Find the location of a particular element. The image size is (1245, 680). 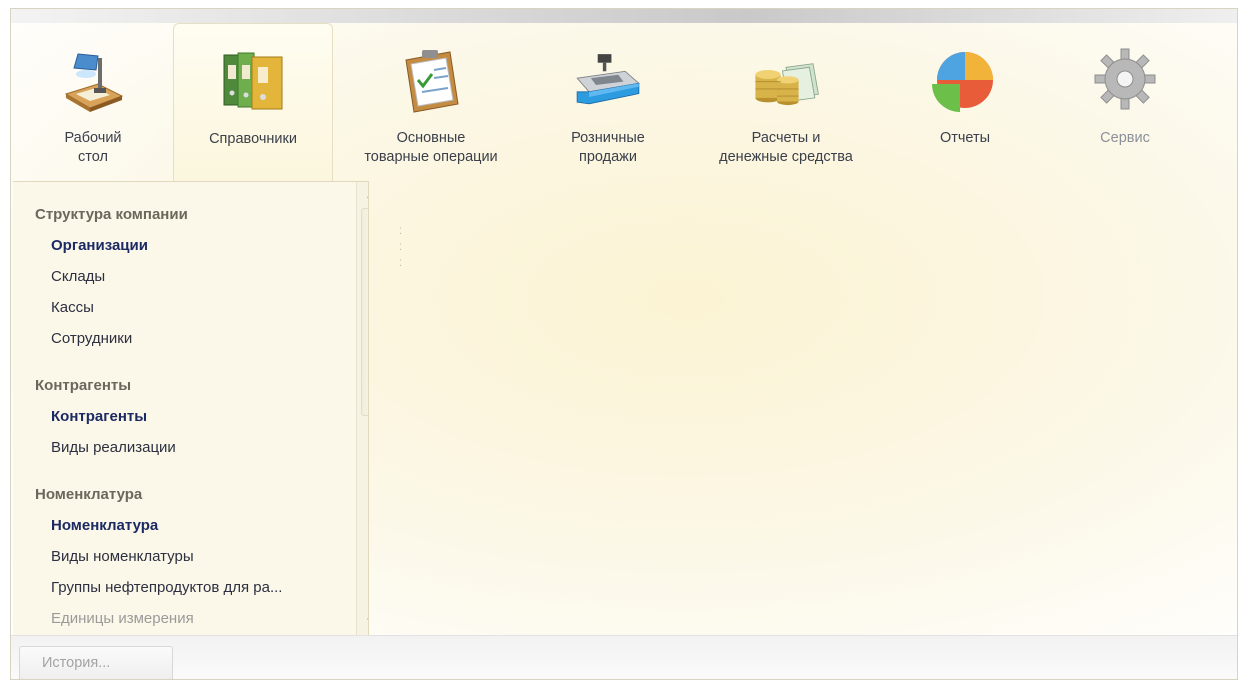

section-service: Сервис is located at coordinates (1125, 102).